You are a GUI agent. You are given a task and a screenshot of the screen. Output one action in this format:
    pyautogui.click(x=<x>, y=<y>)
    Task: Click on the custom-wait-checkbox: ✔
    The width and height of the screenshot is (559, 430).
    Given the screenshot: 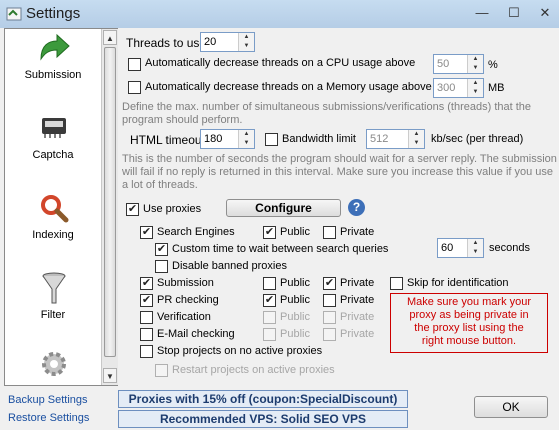 What is the action you would take?
    pyautogui.click(x=161, y=249)
    